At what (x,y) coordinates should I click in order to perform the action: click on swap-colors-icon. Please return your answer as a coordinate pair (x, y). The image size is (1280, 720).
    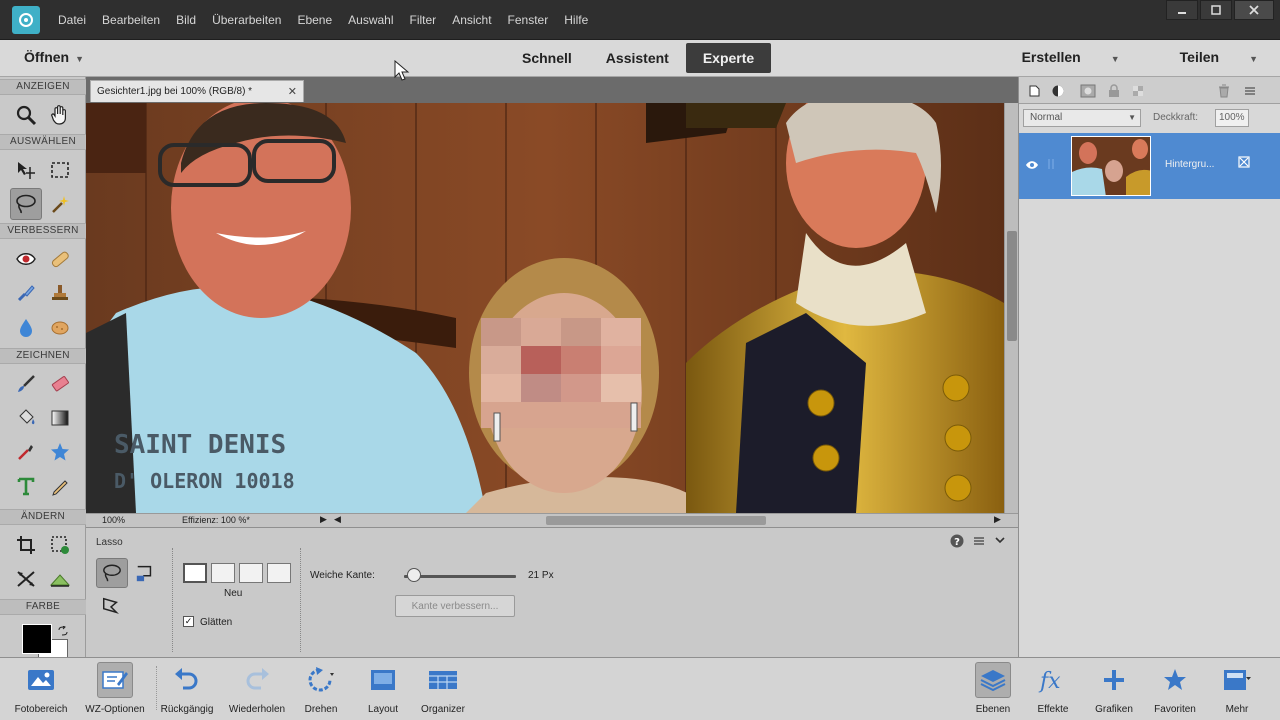
    Looking at the image, I should click on (63, 632).